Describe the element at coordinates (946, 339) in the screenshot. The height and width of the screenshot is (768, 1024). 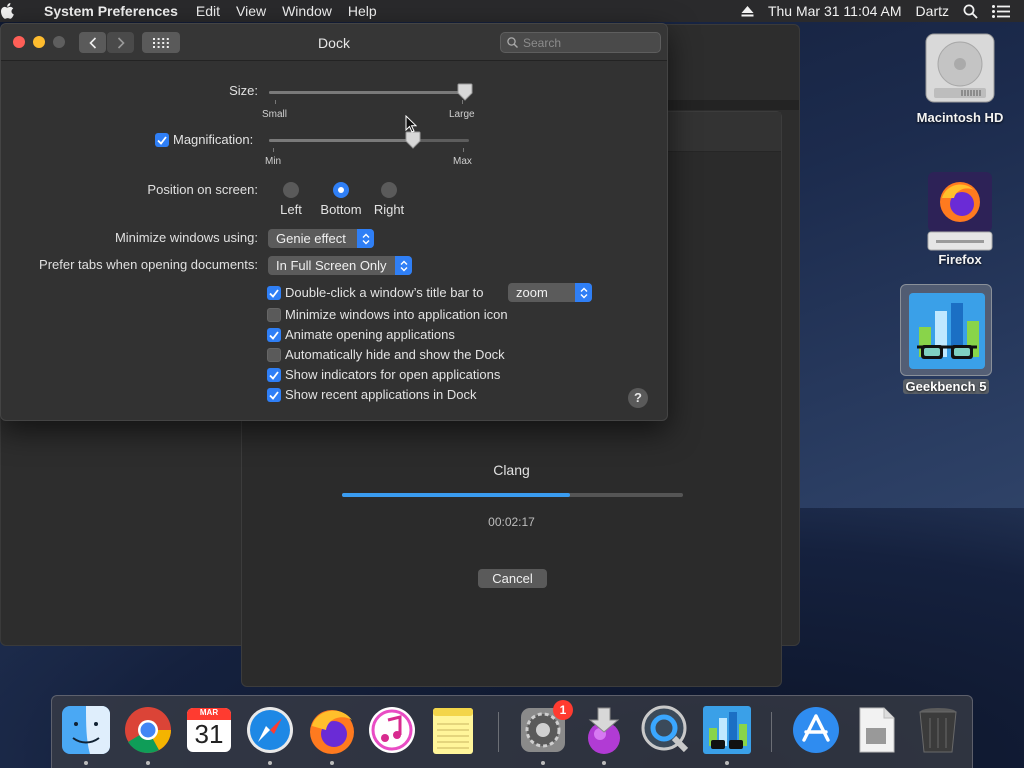
I see `desktop-icon-geekbench: Geekbench 5` at that location.